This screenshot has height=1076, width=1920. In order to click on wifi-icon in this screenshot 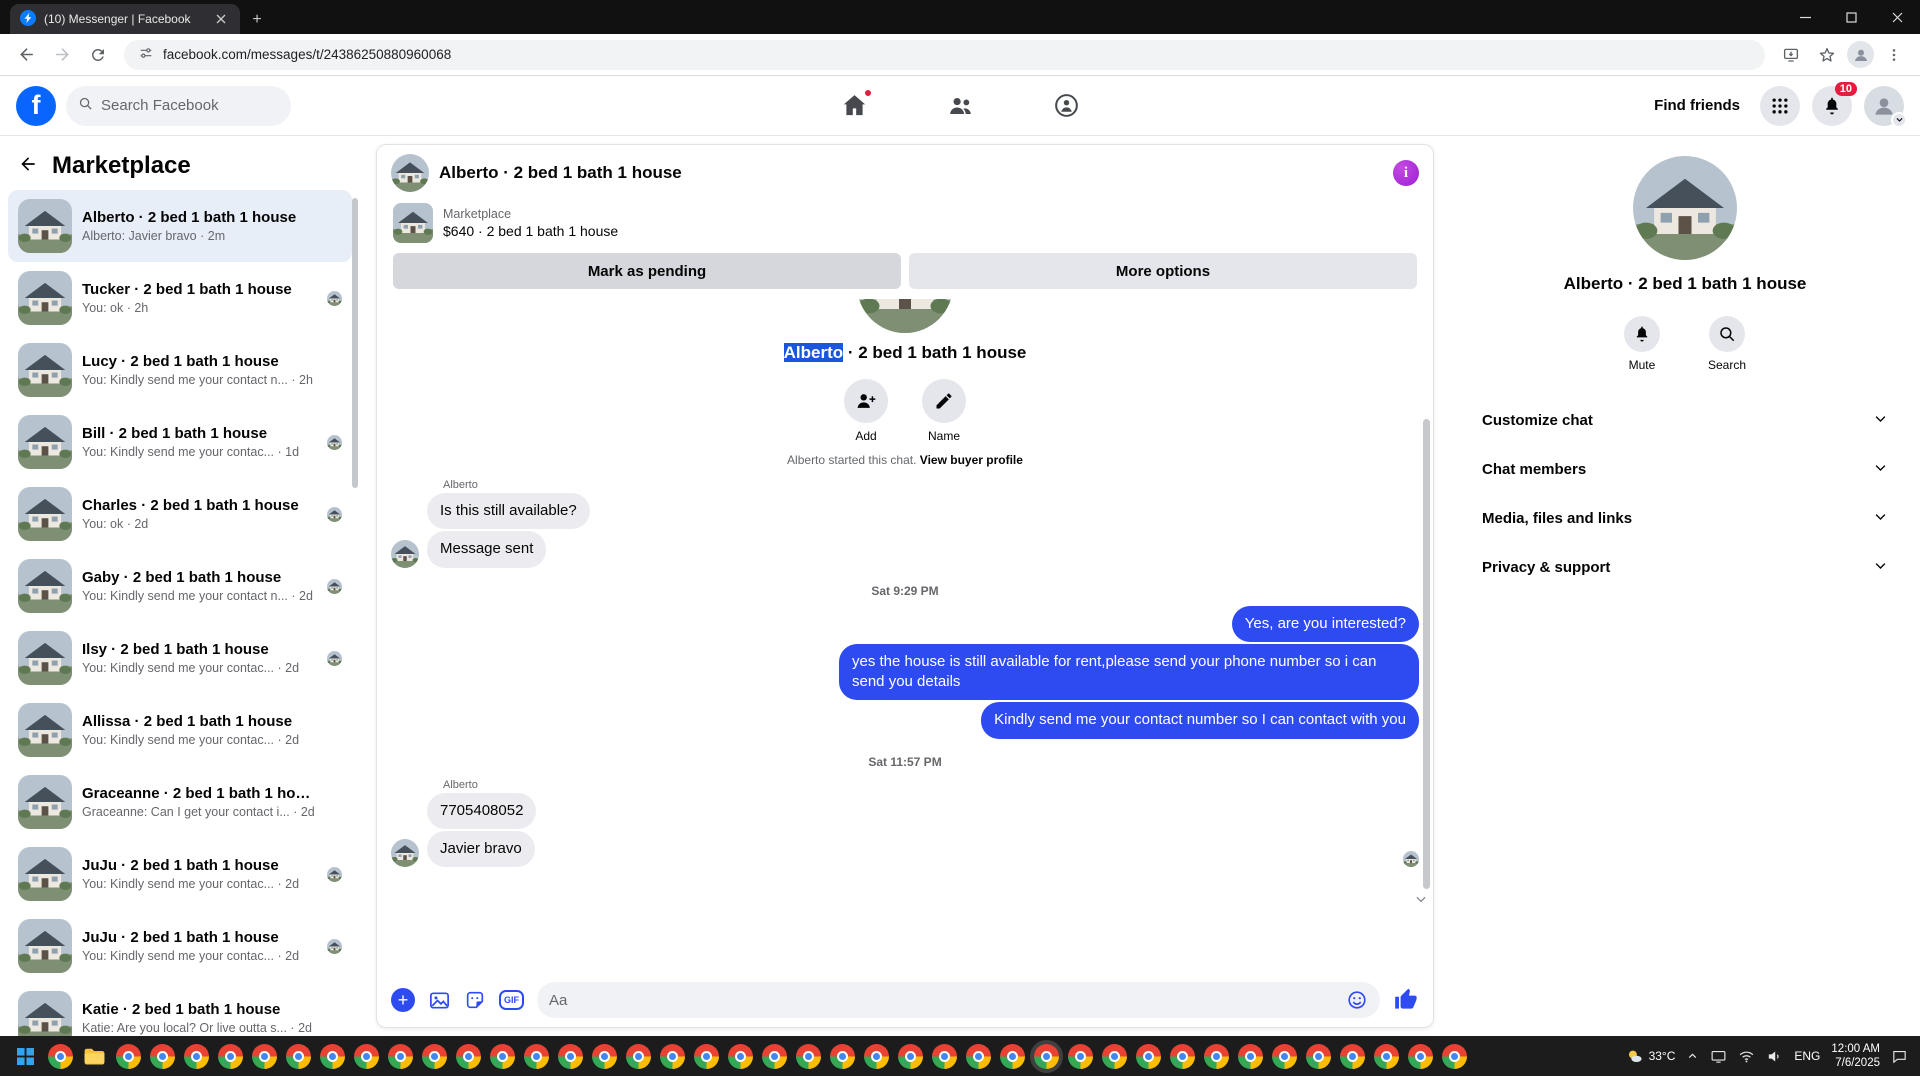, I will do `click(1746, 1056)`.